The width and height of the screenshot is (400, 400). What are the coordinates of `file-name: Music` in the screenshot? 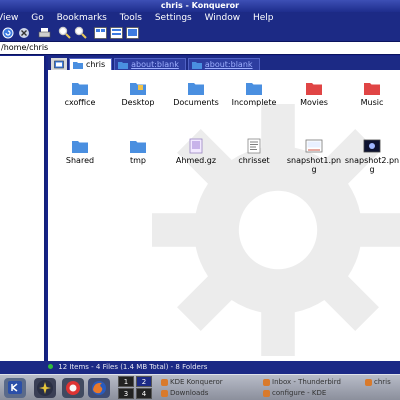 It's located at (372, 102).